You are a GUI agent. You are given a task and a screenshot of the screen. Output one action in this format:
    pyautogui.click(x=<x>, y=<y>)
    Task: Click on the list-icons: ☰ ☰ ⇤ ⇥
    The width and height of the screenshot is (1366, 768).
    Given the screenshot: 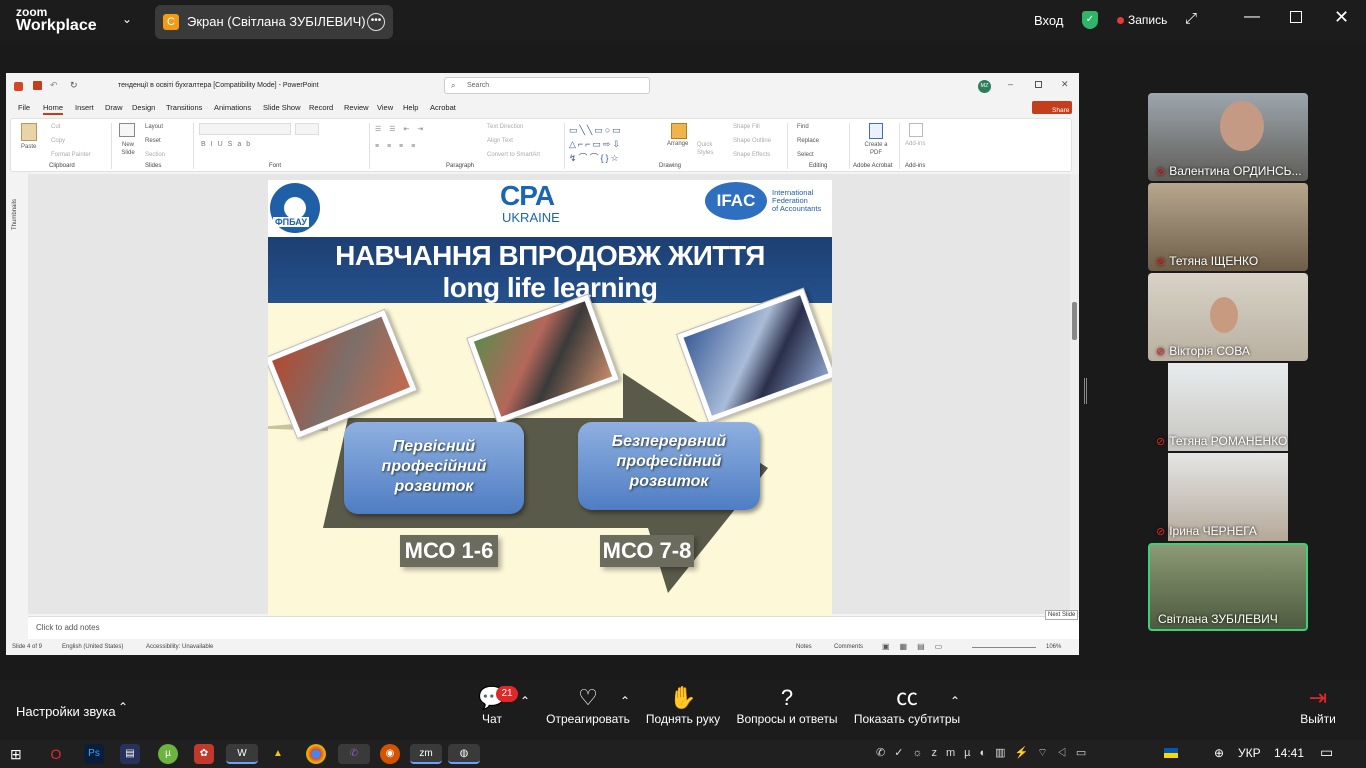 What is the action you would take?
    pyautogui.click(x=400, y=129)
    